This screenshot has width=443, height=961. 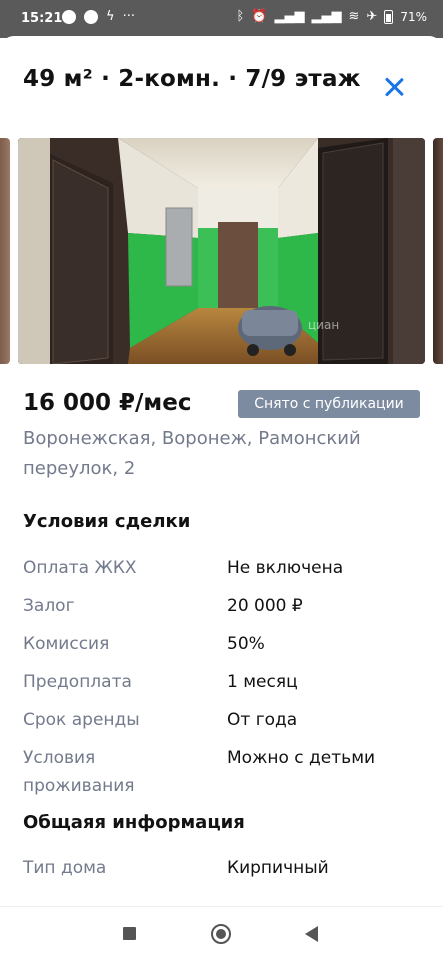 I want to click on status-badge: Снято с публикации, so click(x=329, y=404).